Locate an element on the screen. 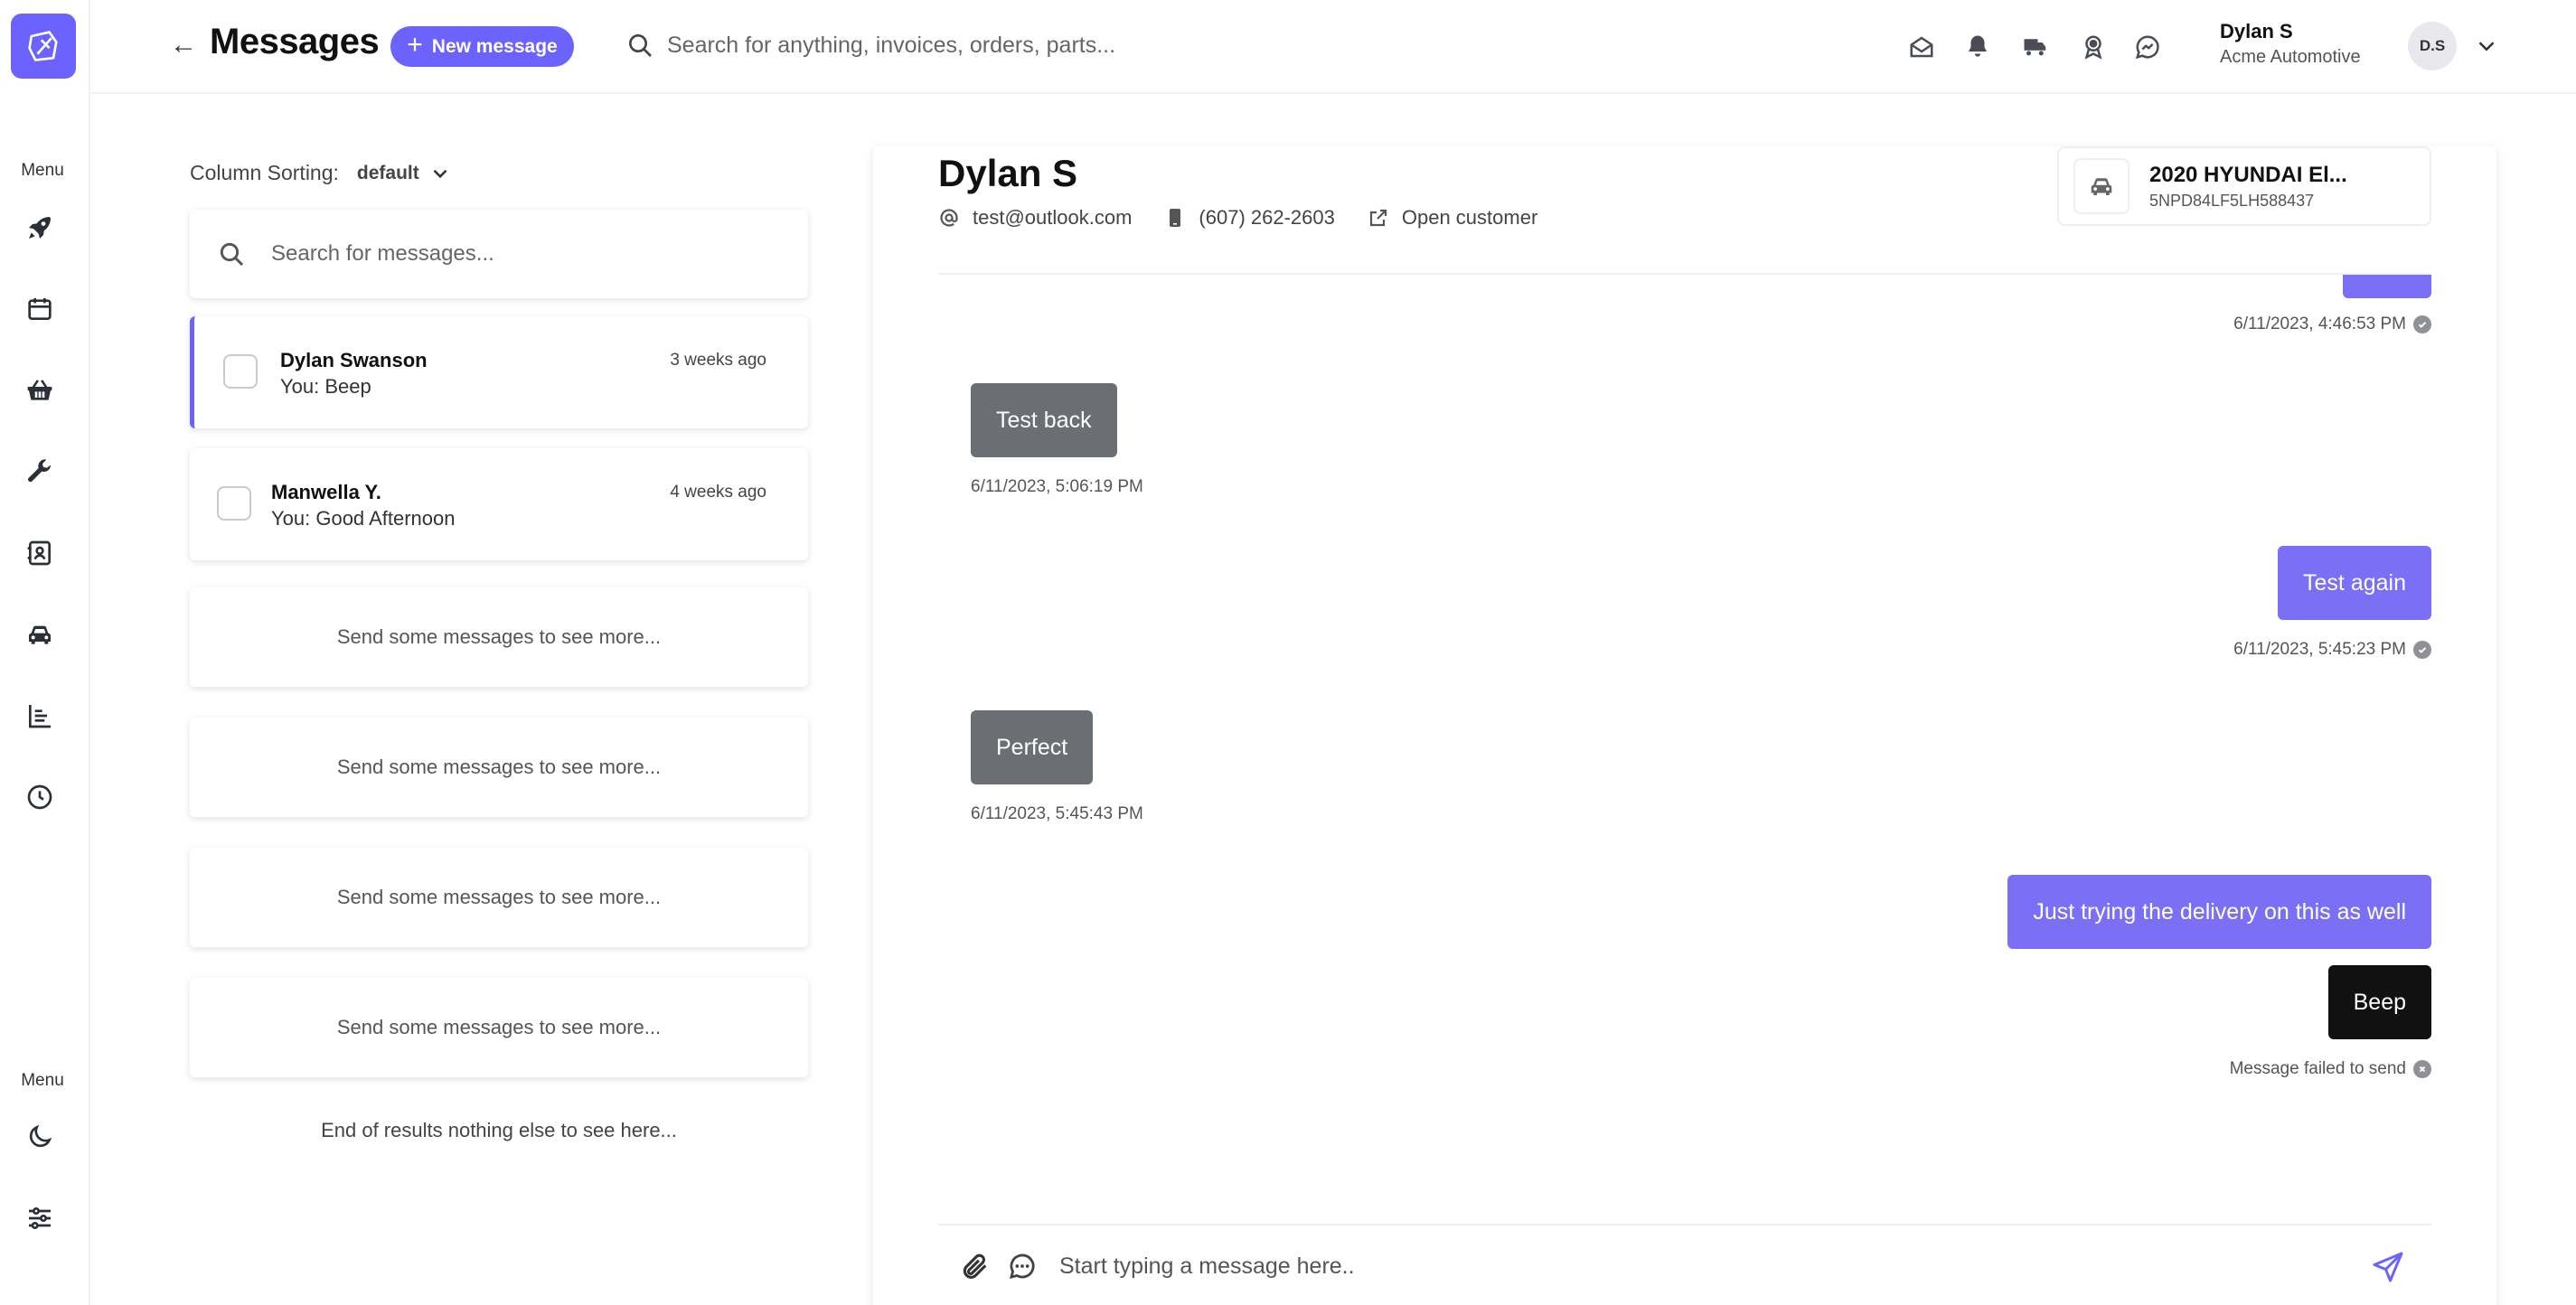 The width and height of the screenshot is (2576, 1305). external-link-icon is located at coordinates (1378, 218).